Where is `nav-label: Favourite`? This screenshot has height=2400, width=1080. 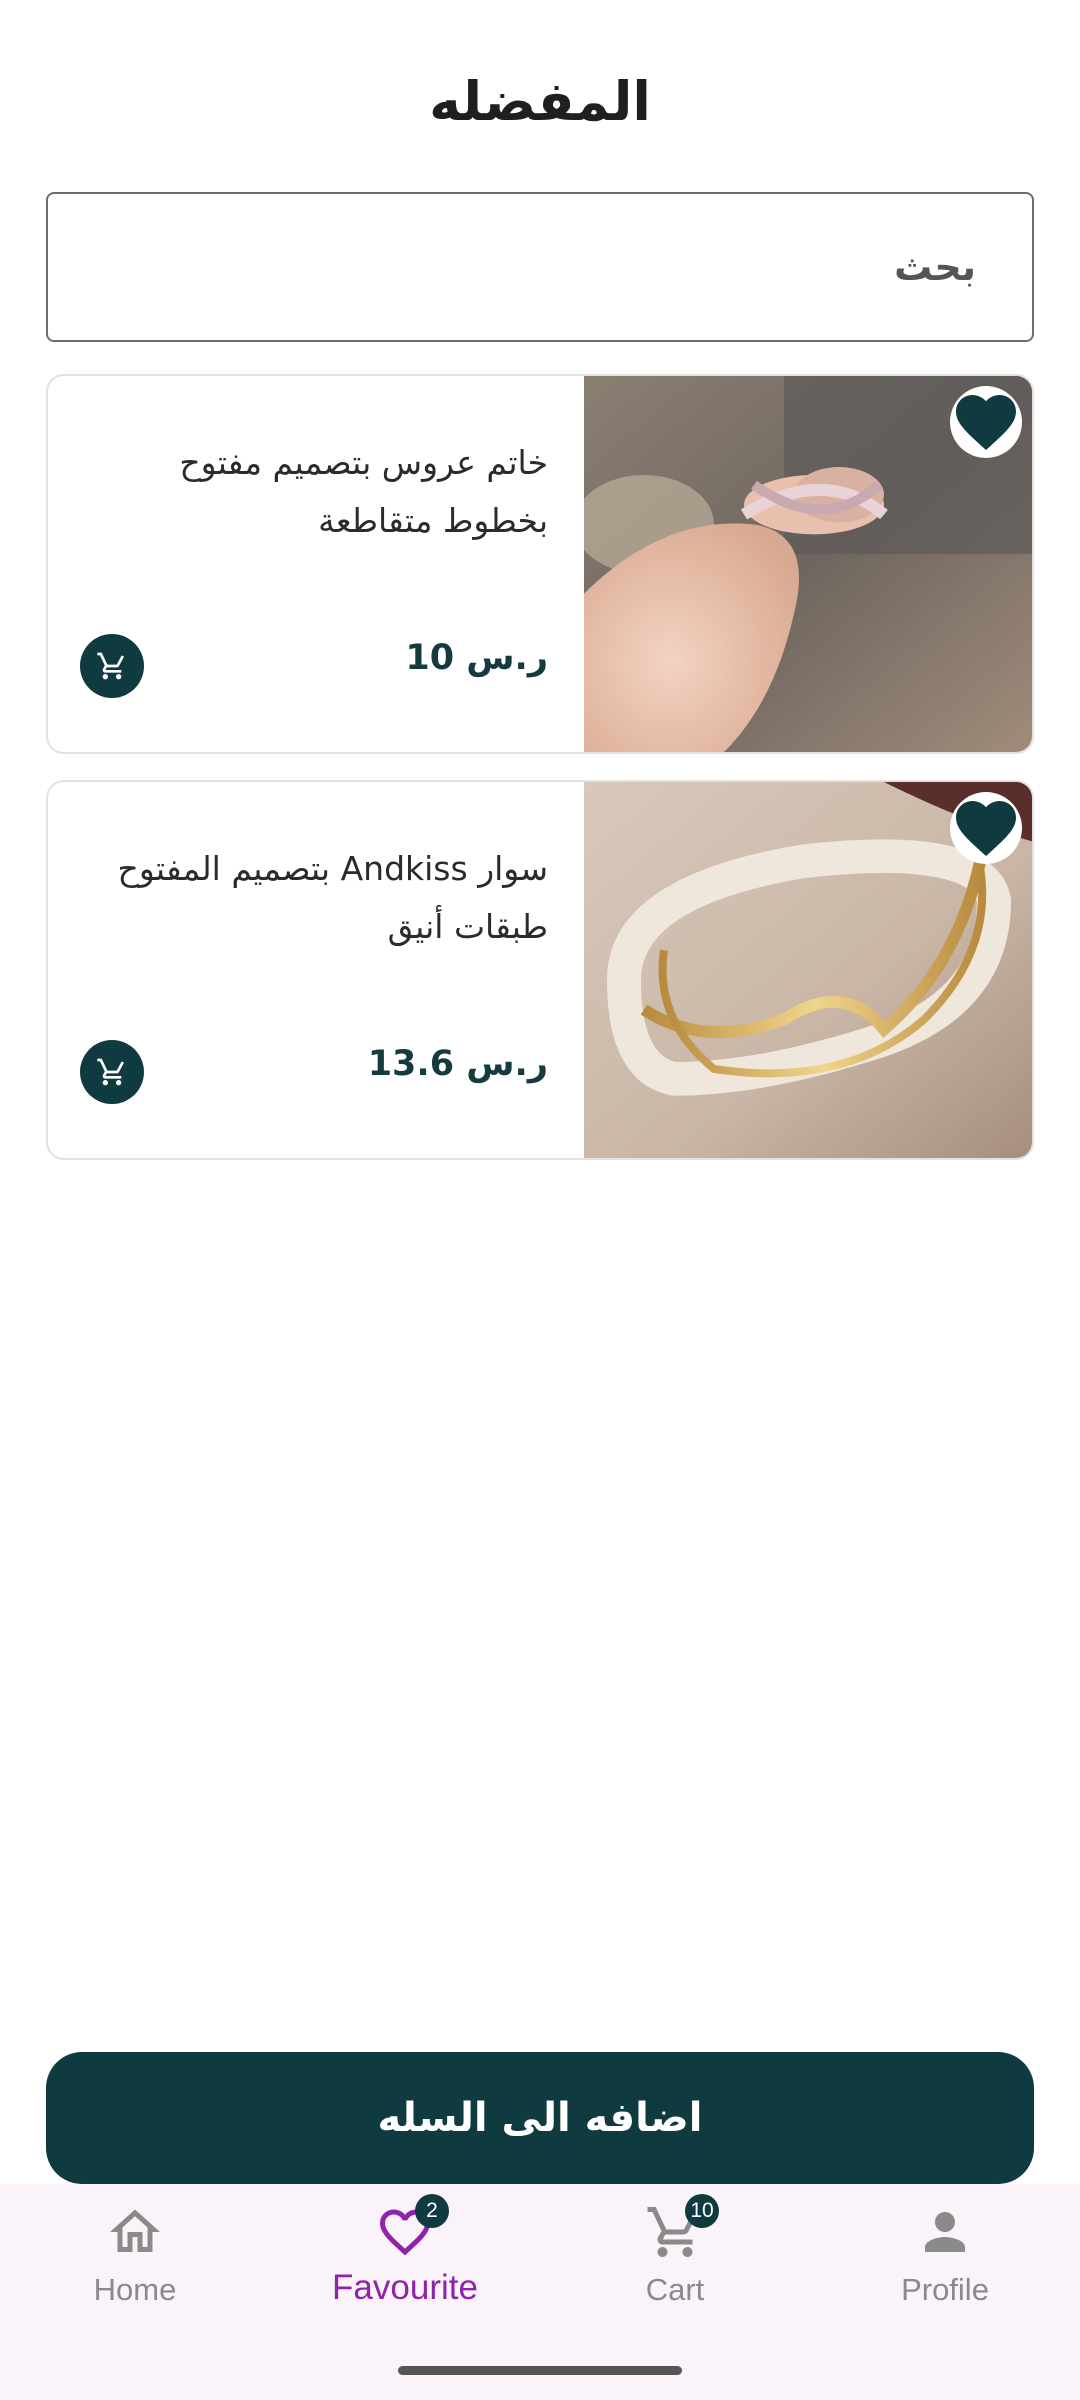
nav-label: Favourite is located at coordinates (405, 2287).